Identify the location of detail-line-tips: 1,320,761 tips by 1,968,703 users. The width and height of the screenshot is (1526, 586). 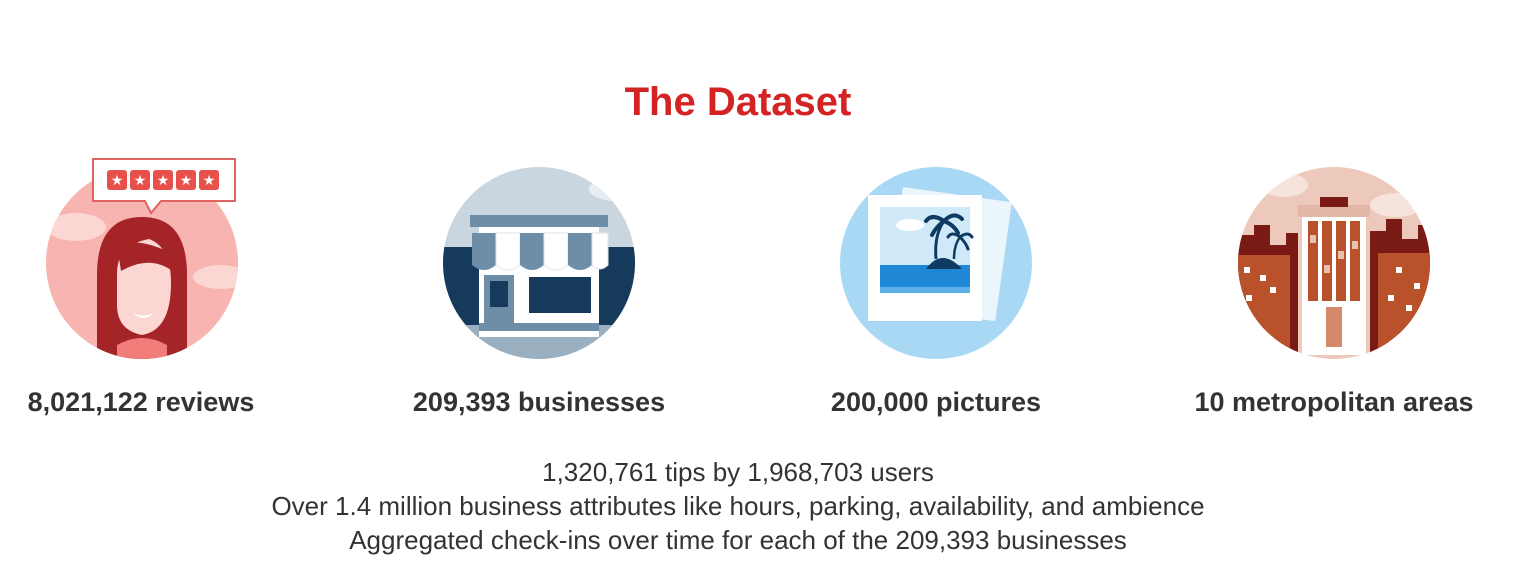
(738, 472).